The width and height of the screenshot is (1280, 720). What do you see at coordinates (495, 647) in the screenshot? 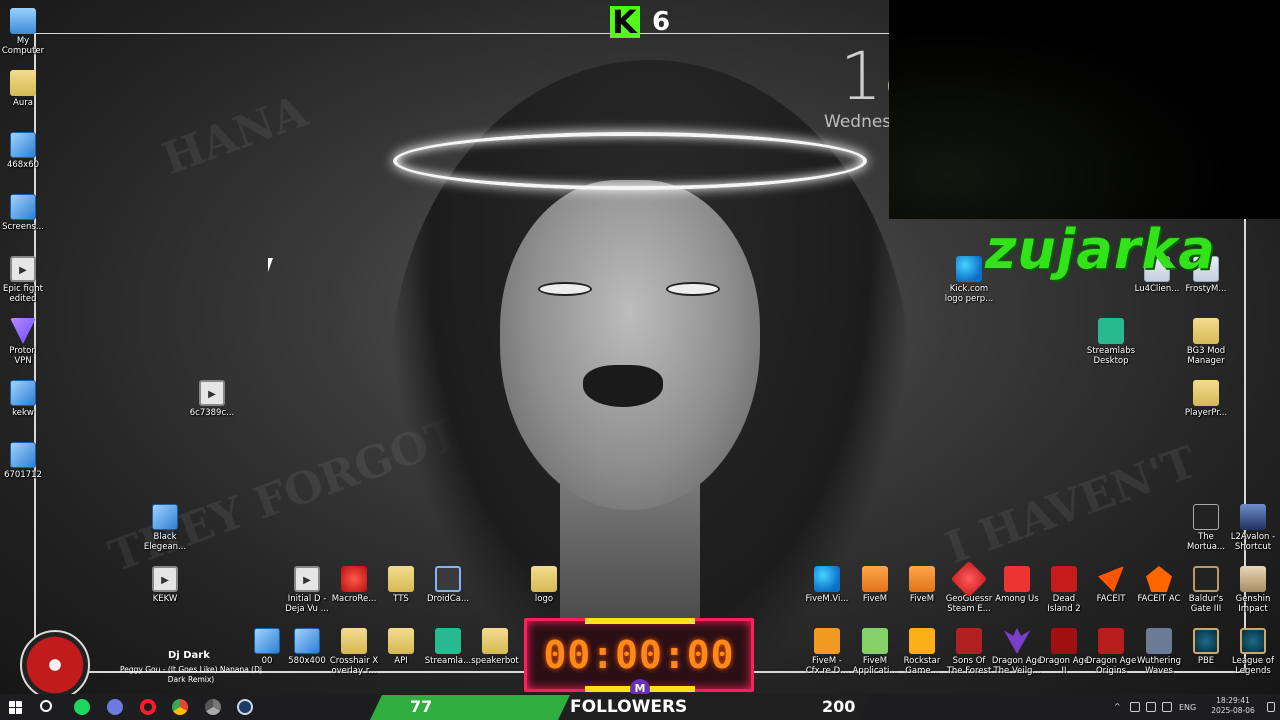
I see `desktop-icon-speakerbot: speakerbot` at bounding box center [495, 647].